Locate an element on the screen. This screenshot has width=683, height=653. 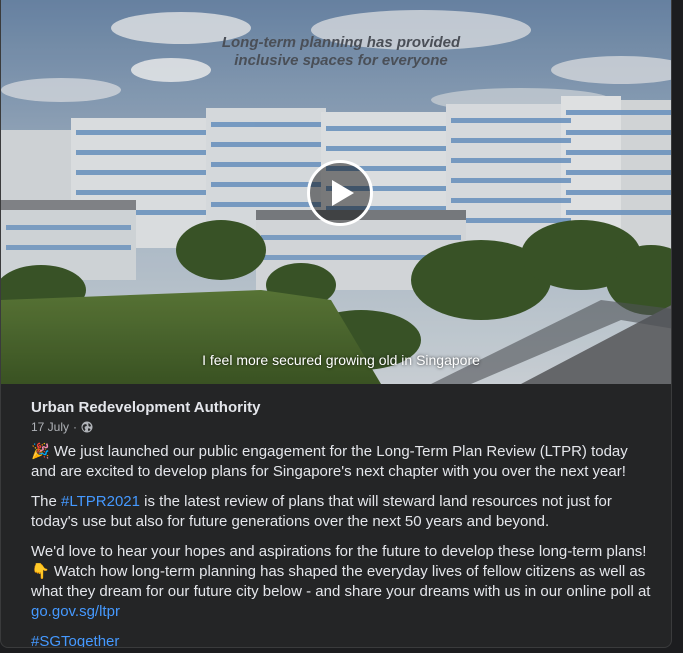
paragraph-2-prefix: The is located at coordinates (44, 501).